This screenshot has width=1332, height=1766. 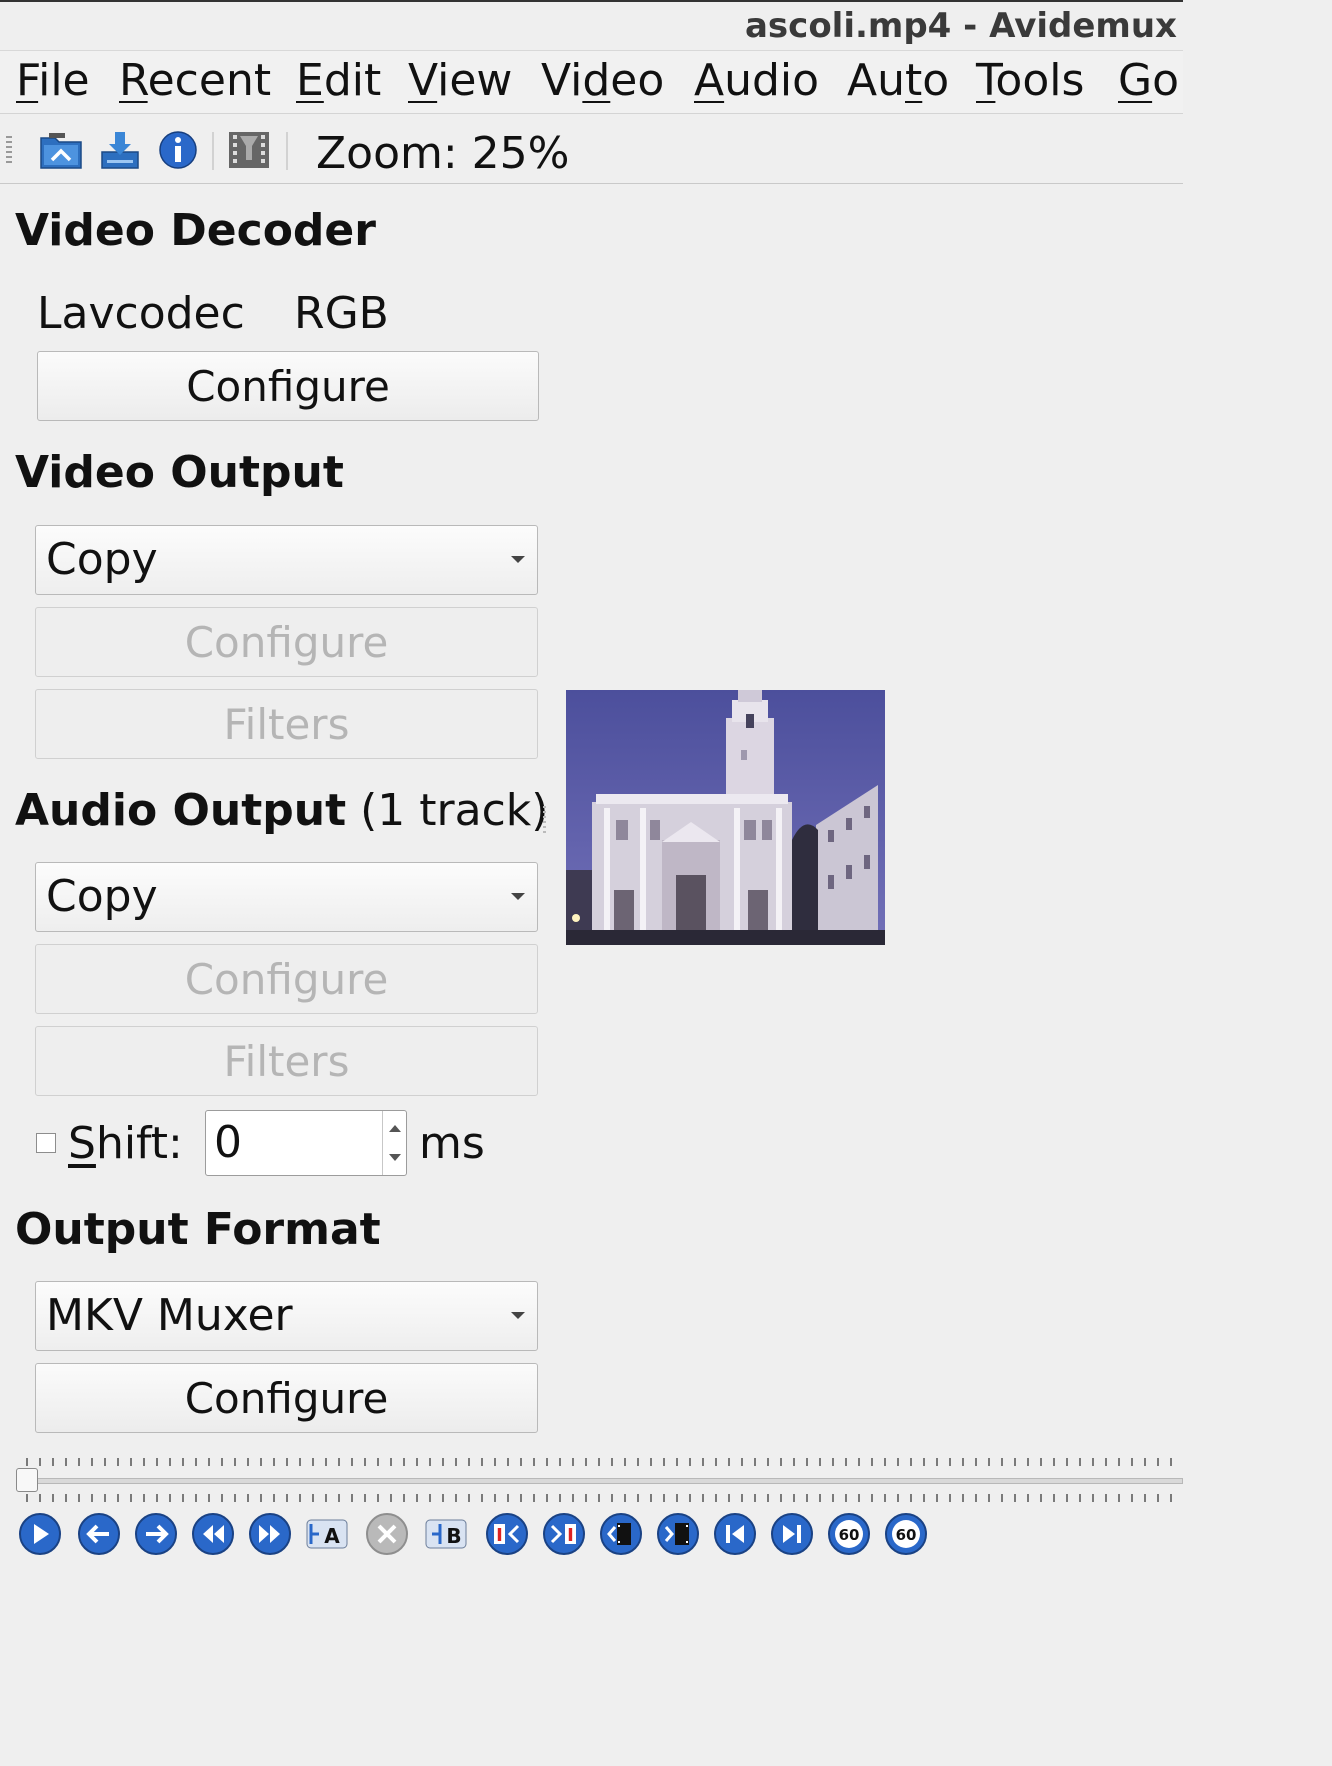 I want to click on window-title: ascoli.mp4 - Avidemux, so click(x=960, y=26).